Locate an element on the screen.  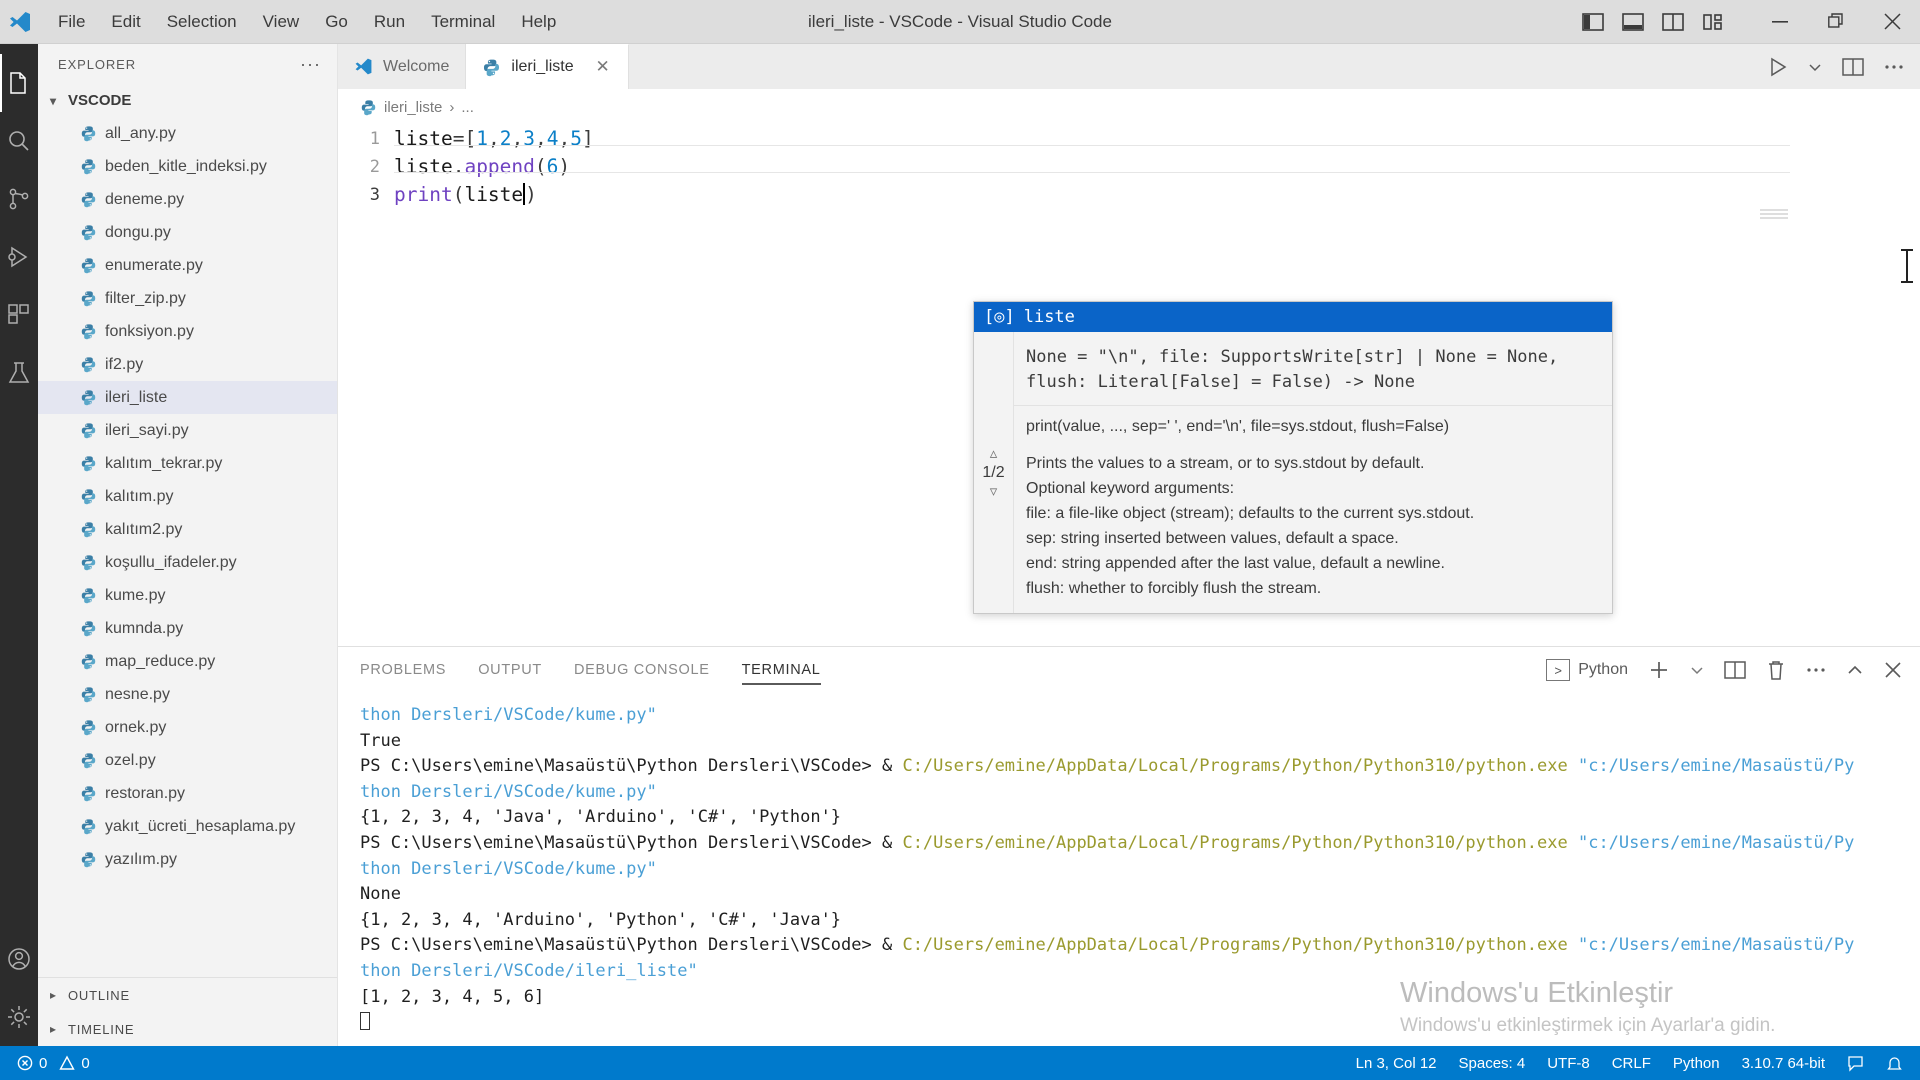
minimap is located at coordinates (1774, 215).